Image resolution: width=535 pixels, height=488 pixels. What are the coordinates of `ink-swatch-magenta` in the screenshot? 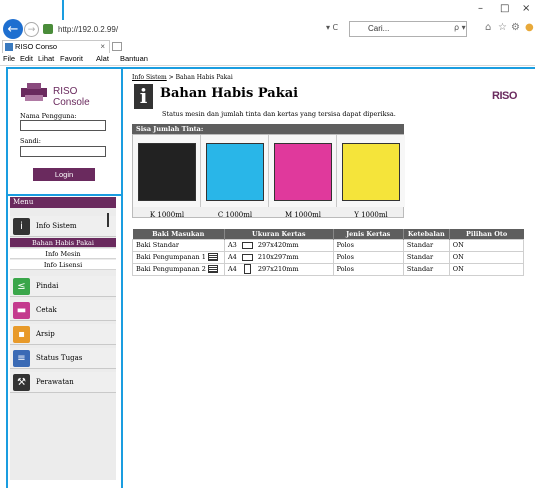 It's located at (303, 172).